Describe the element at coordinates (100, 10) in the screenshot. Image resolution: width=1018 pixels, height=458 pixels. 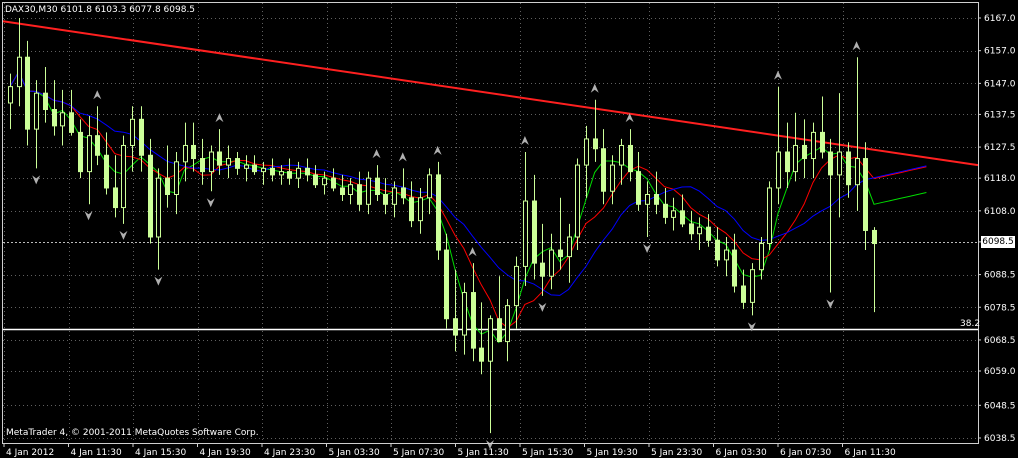
I see `symbol-info-label: DAX30,M30 6101.8 6103.3 6077.8 6098.5` at that location.